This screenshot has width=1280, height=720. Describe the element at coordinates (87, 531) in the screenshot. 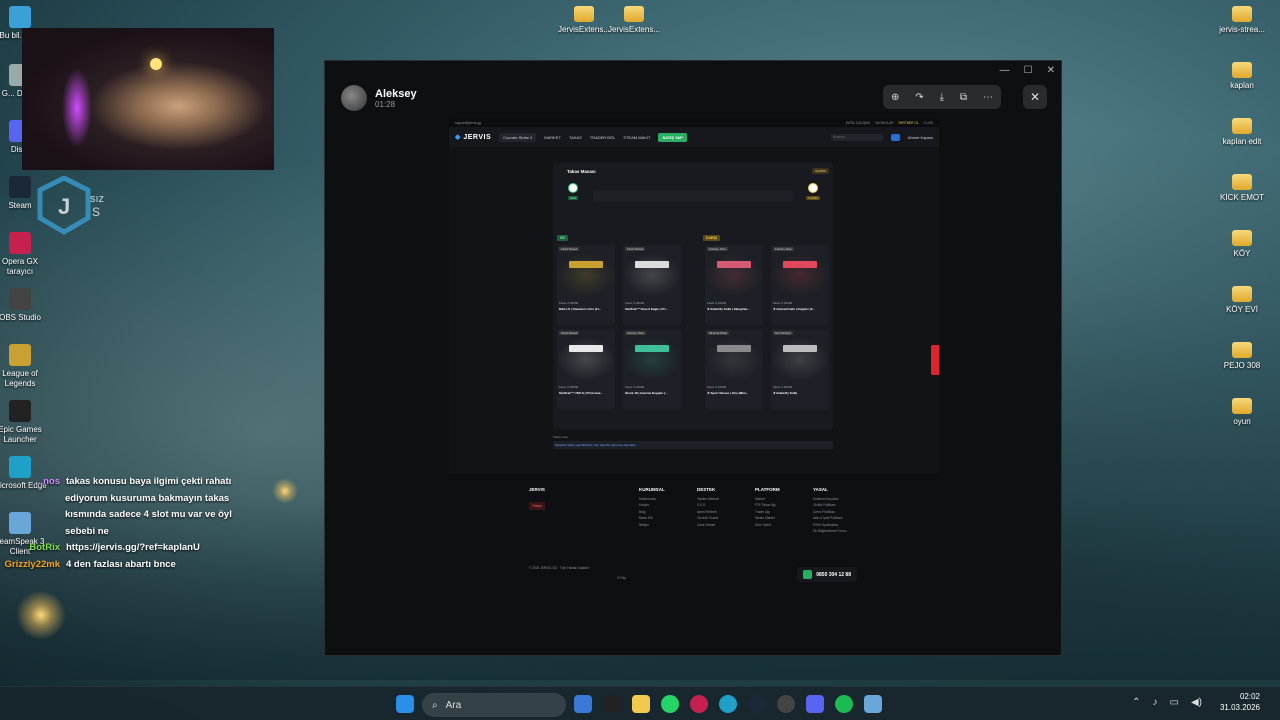

I see `chat-text: sebebi ne` at that location.